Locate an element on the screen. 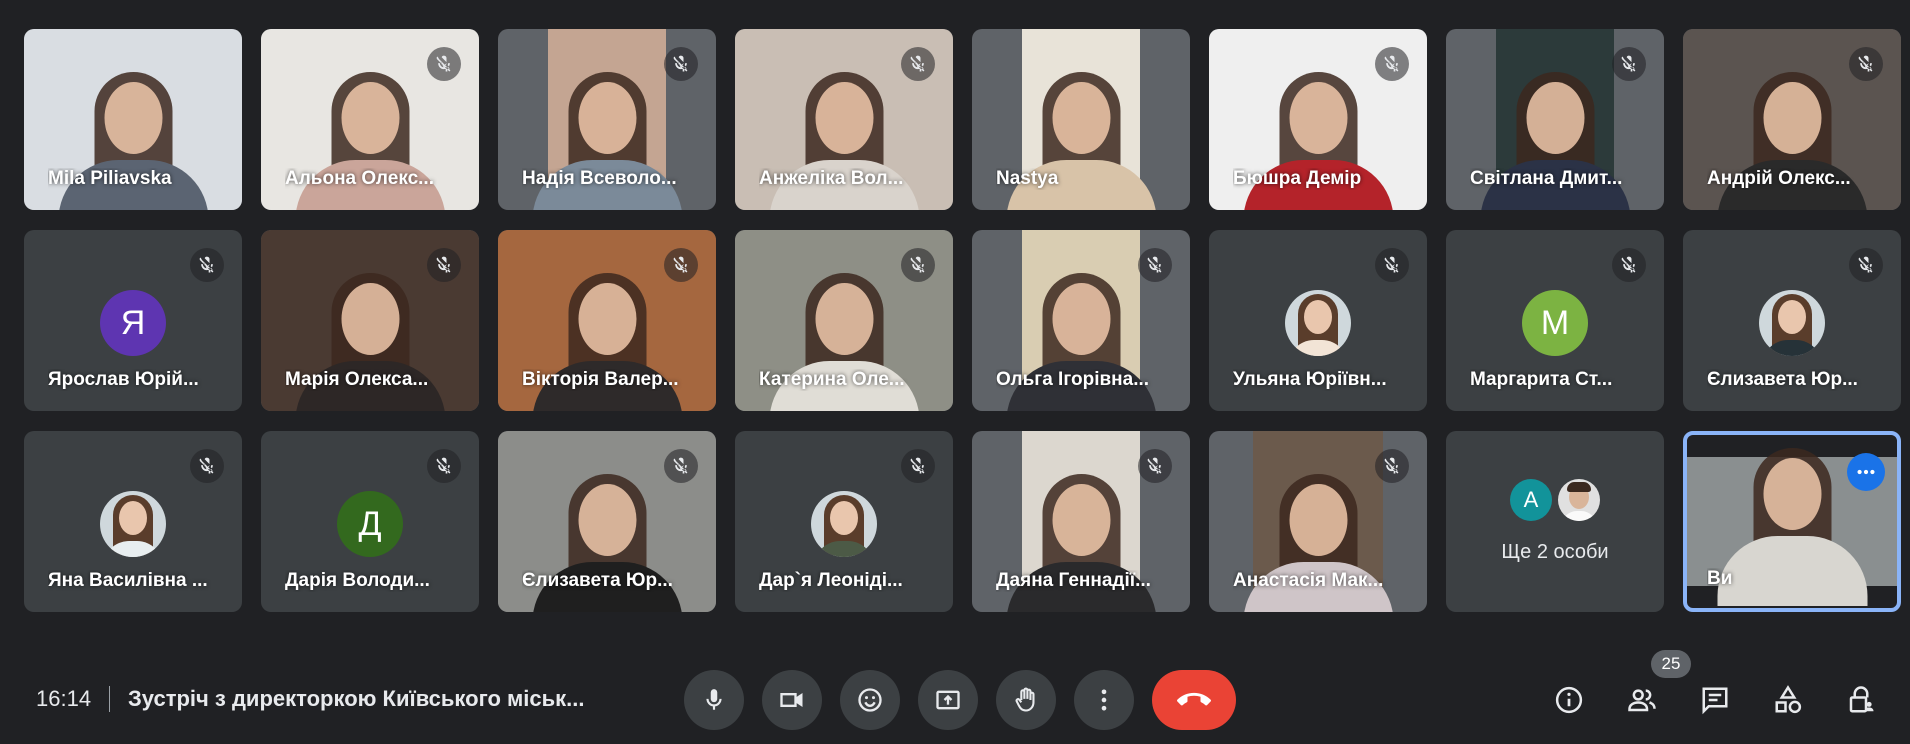 Image resolution: width=1910 pixels, height=744 pixels. participant-figure is located at coordinates (1792, 526).